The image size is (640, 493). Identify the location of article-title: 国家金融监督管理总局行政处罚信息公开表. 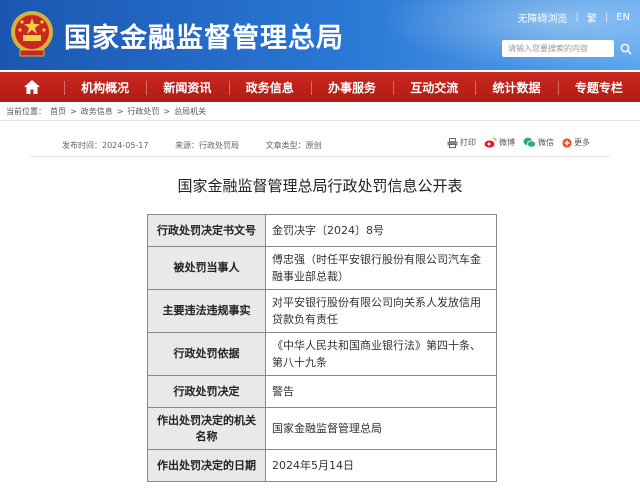
(320, 186).